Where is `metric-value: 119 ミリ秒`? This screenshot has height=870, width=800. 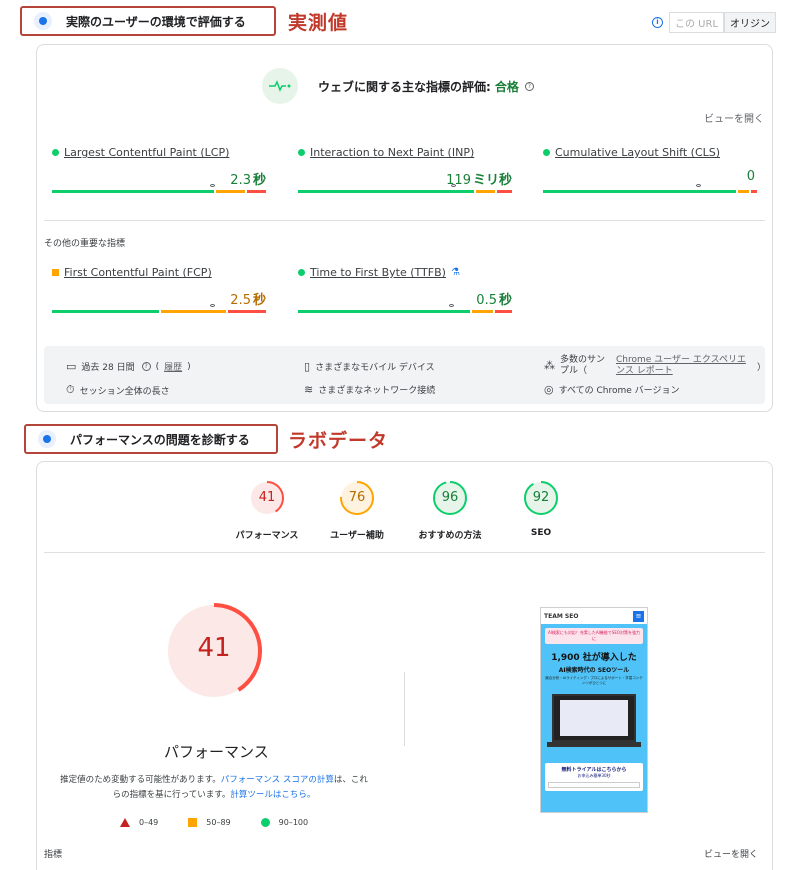 metric-value: 119 ミリ秒 is located at coordinates (405, 178).